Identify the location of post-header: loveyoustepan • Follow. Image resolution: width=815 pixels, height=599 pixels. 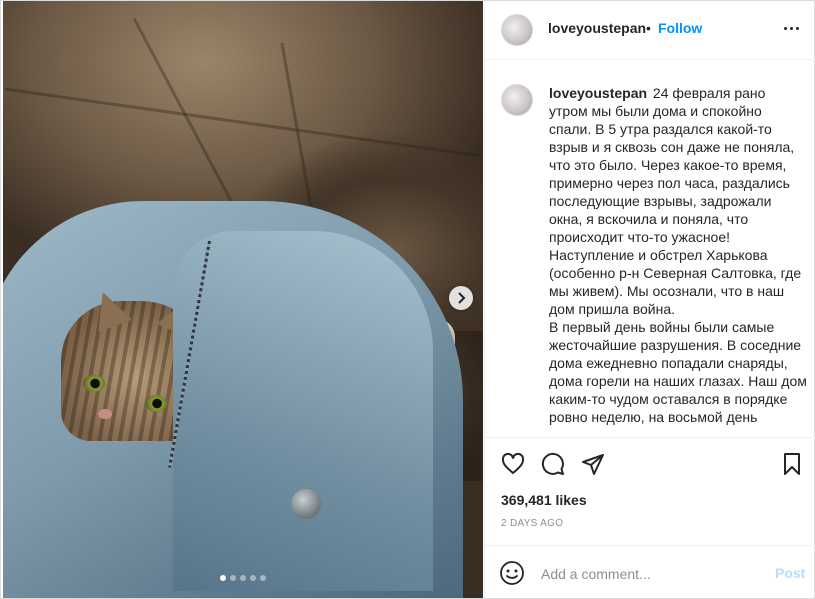
(650, 30).